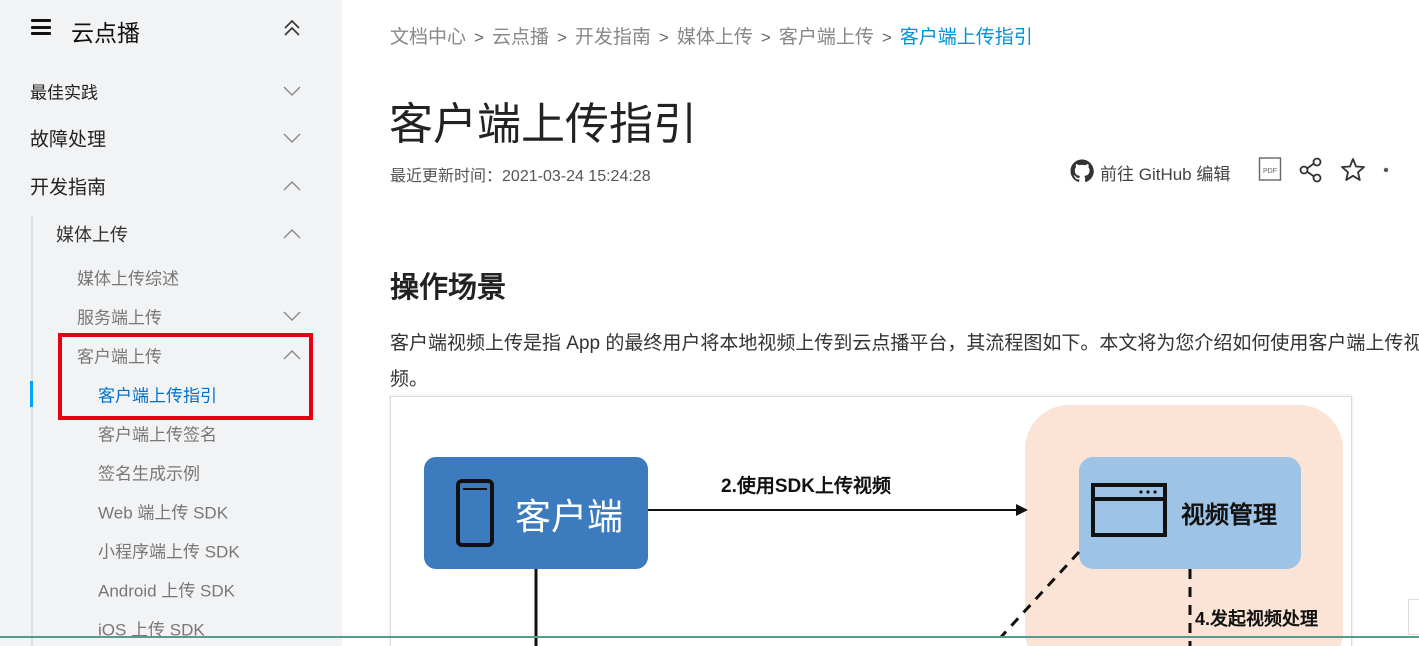 Image resolution: width=1419 pixels, height=646 pixels. What do you see at coordinates (448, 288) in the screenshot?
I see `section-title: 操作场景` at bounding box center [448, 288].